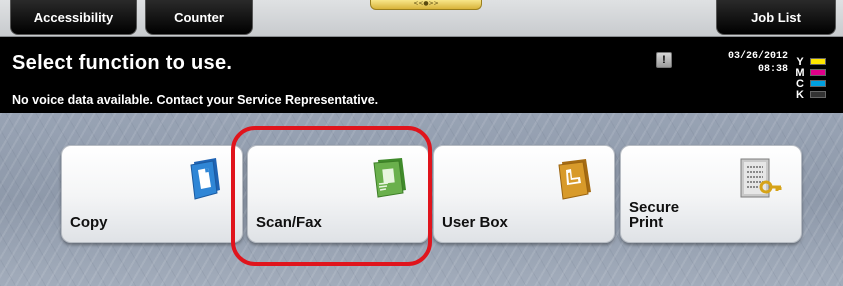  Describe the element at coordinates (757, 56) in the screenshot. I see `date-text: 03/26/2012` at that location.